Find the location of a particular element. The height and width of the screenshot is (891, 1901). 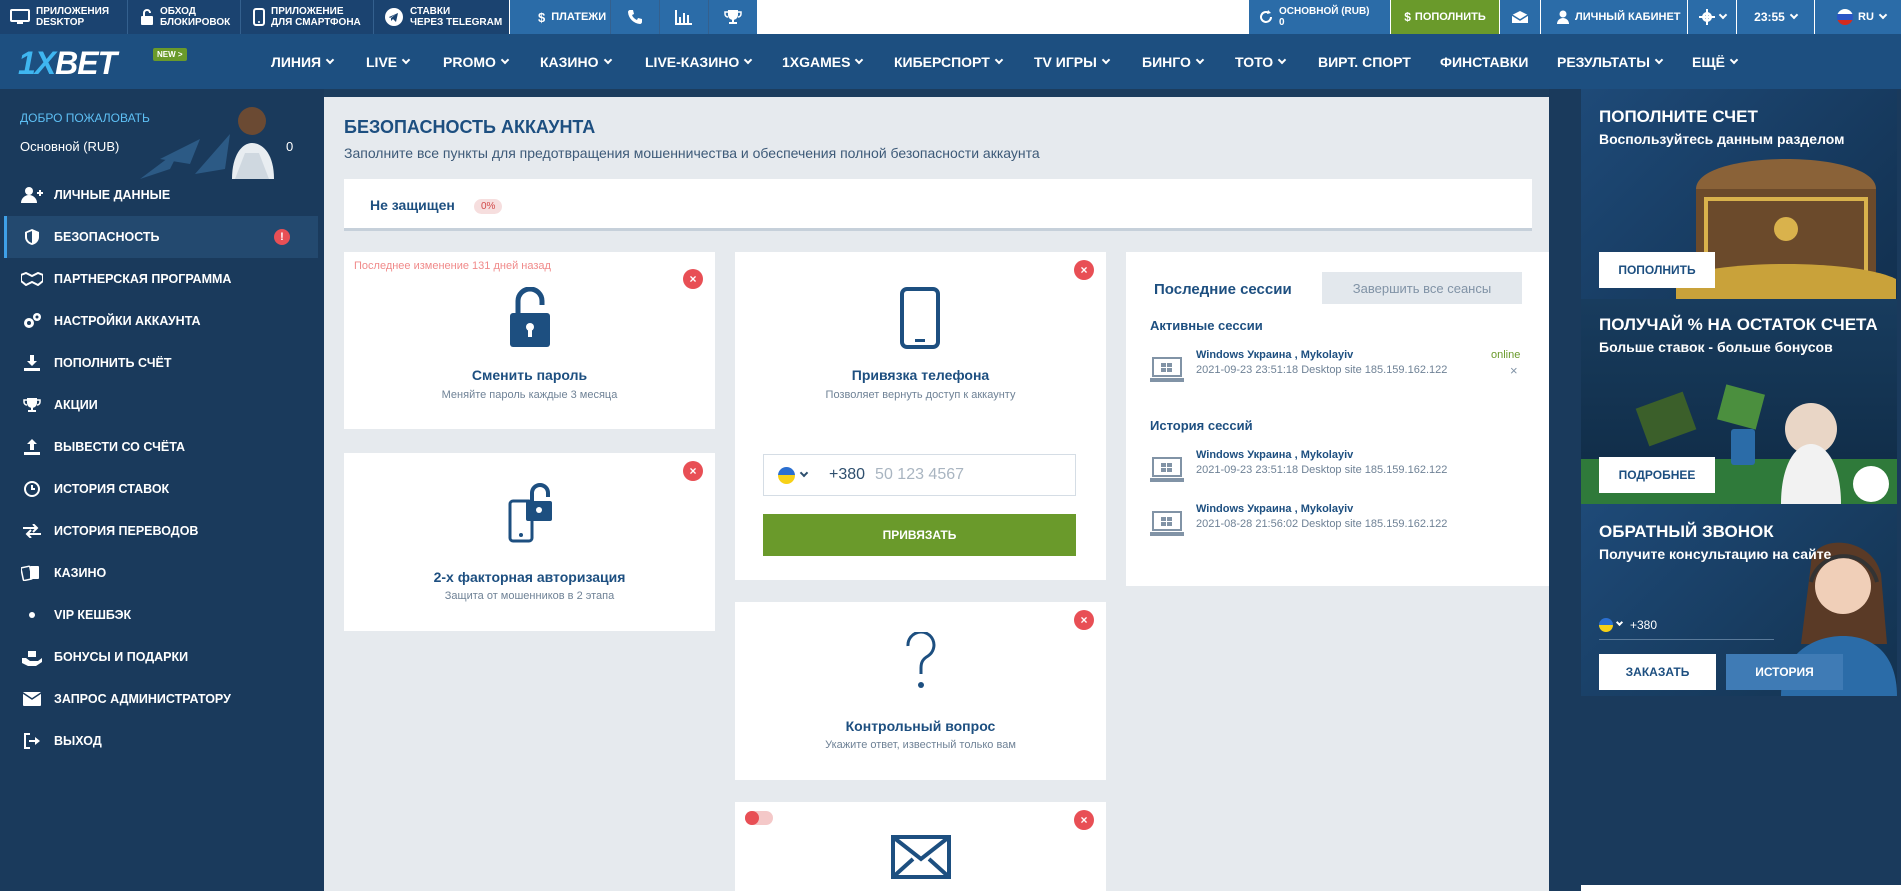

end-all-sessions-button: Завершить все сеансы is located at coordinates (1422, 288).